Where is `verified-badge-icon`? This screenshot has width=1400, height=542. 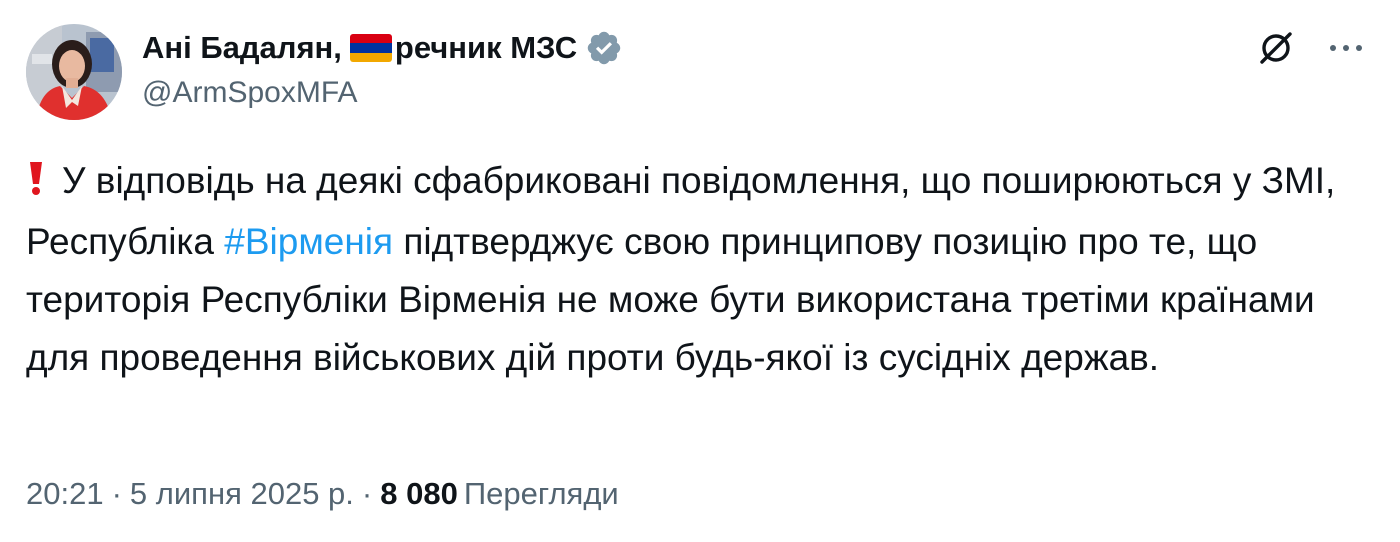
verified-badge-icon is located at coordinates (604, 48).